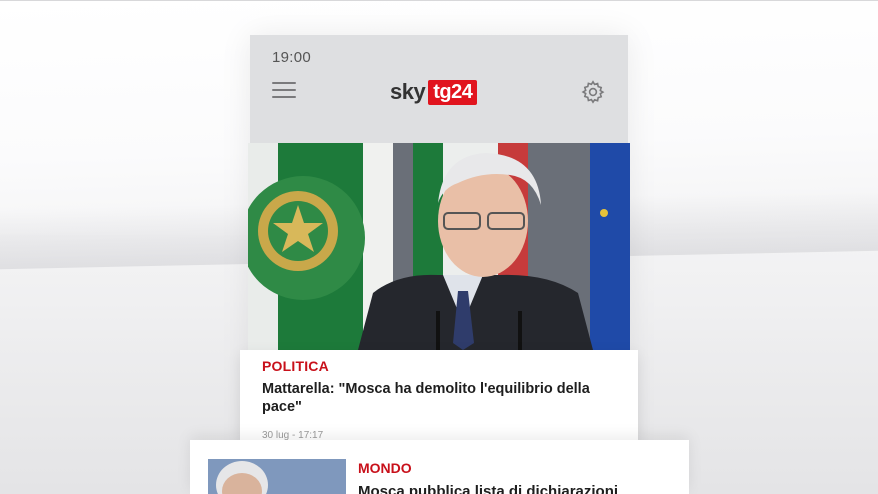 The width and height of the screenshot is (878, 494). Describe the element at coordinates (518, 488) in the screenshot. I see `next-article-headline: Mosca pubblica lista di dichiarazioni` at that location.